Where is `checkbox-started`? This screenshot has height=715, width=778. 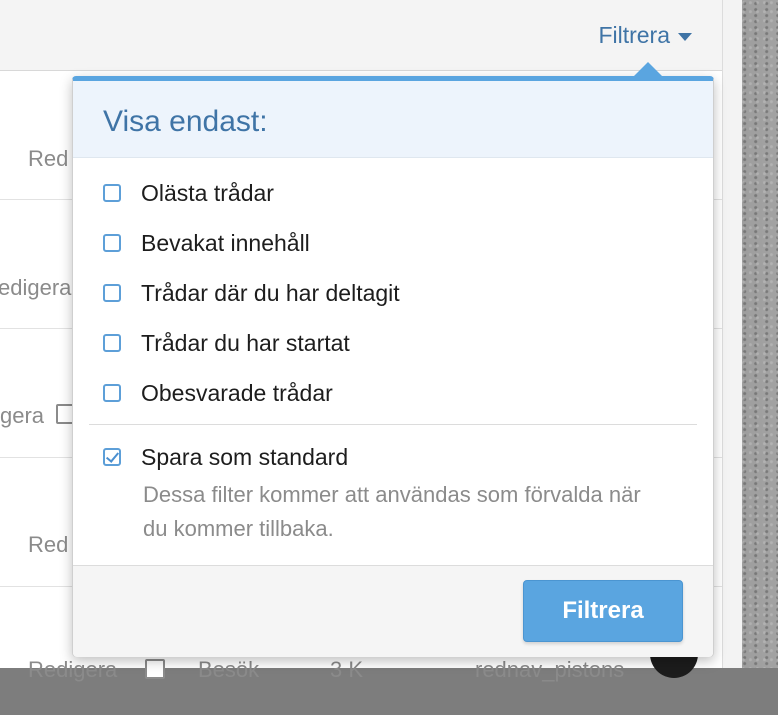 checkbox-started is located at coordinates (112, 343).